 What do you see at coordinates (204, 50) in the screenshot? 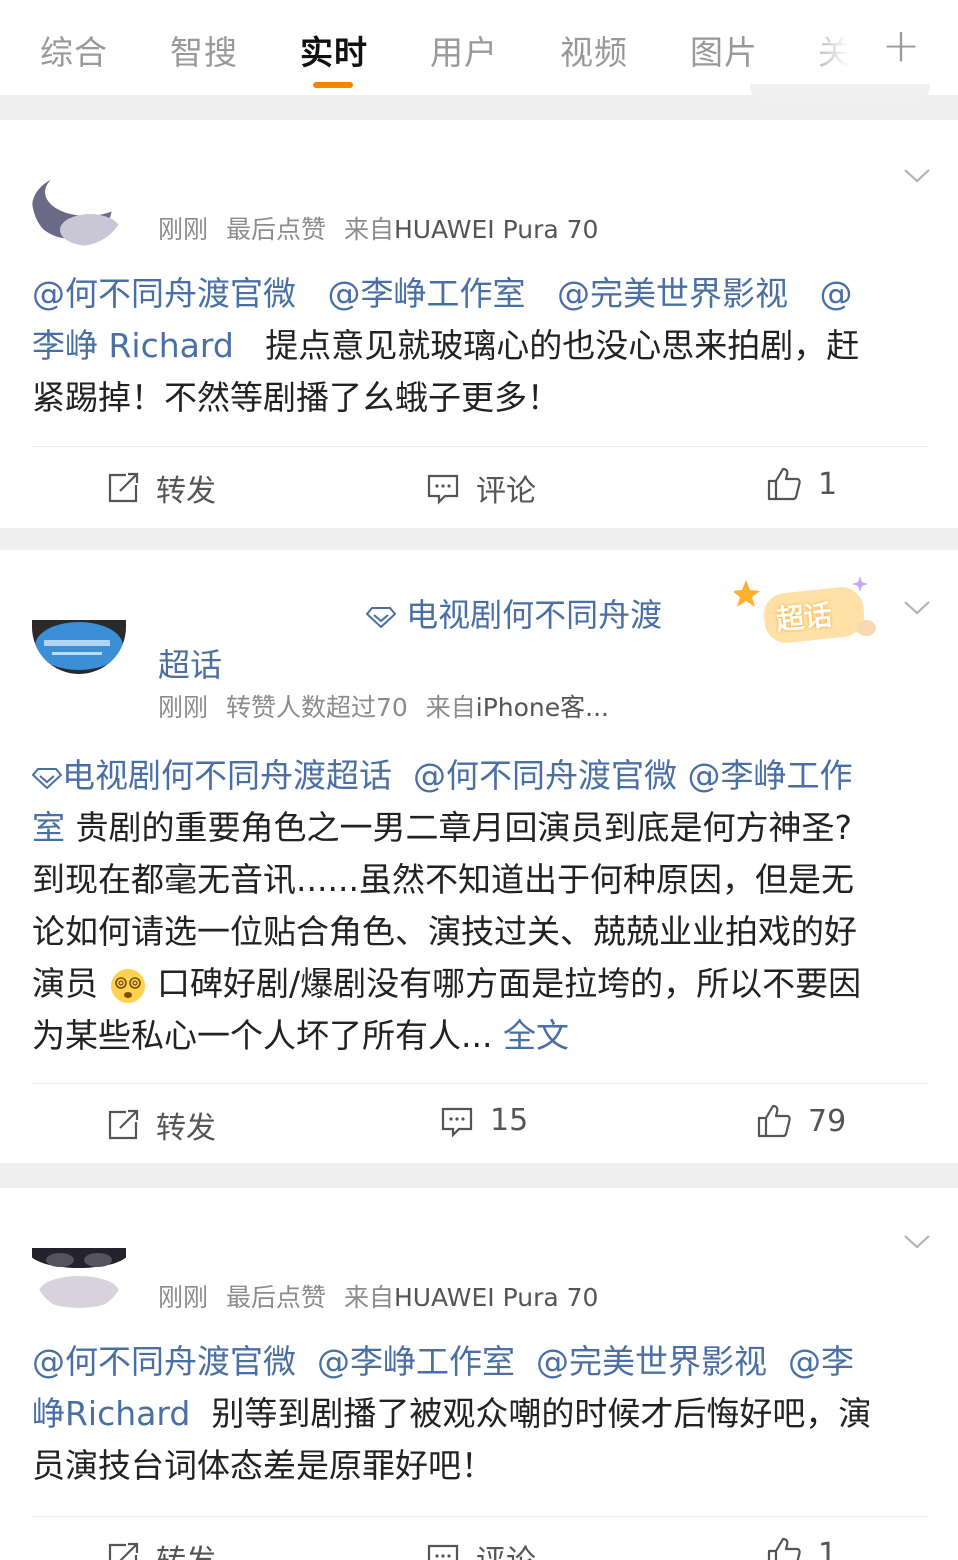
I see `tab-smart-search: 智搜` at bounding box center [204, 50].